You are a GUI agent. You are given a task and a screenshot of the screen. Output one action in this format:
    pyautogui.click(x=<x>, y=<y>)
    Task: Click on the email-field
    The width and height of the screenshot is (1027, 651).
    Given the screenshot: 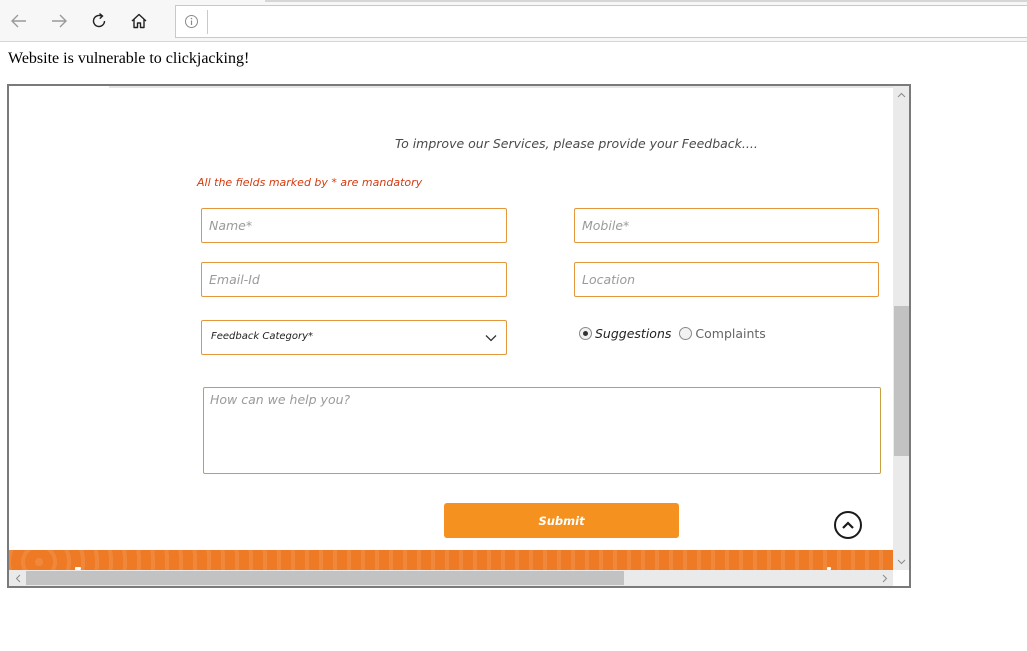 What is the action you would take?
    pyautogui.click(x=354, y=279)
    